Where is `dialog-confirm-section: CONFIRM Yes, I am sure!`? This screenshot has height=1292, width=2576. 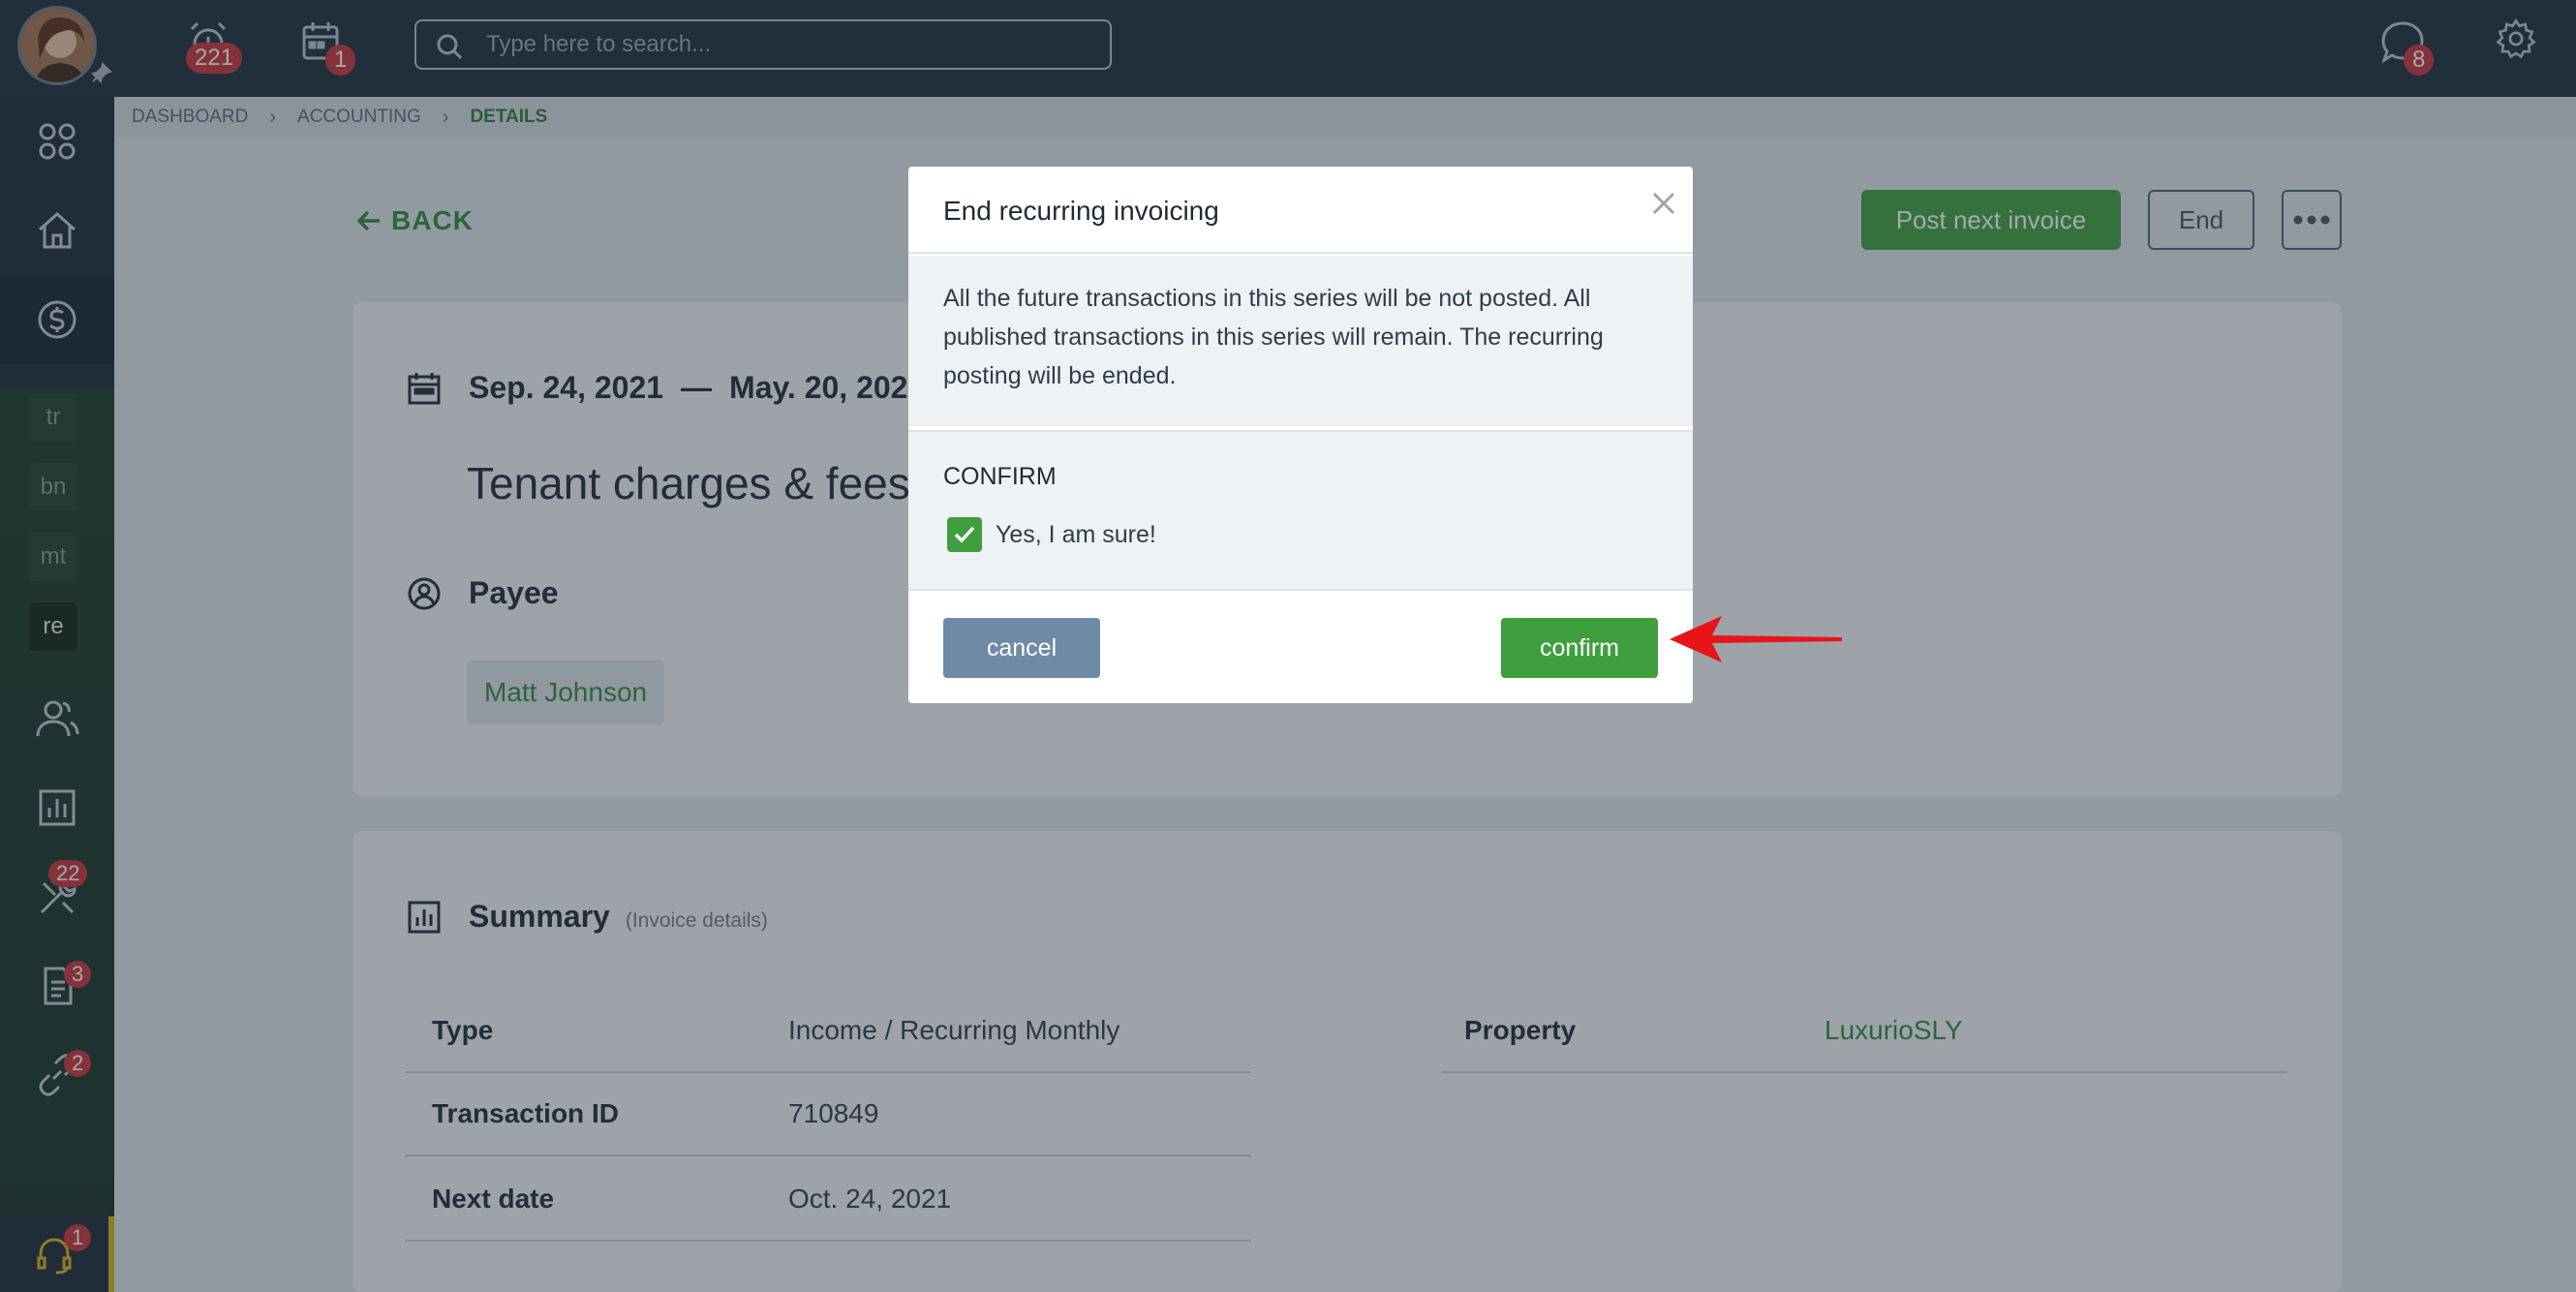
dialog-confirm-section: CONFIRM Yes, I am sure! is located at coordinates (1300, 509).